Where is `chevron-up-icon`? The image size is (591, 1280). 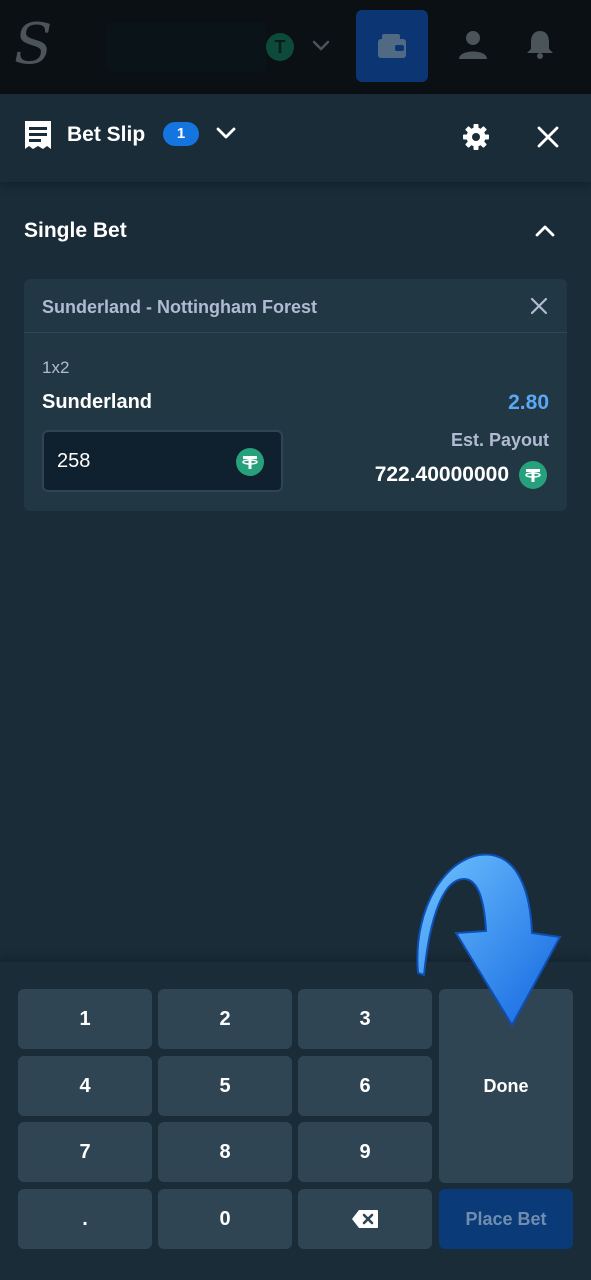 chevron-up-icon is located at coordinates (545, 231).